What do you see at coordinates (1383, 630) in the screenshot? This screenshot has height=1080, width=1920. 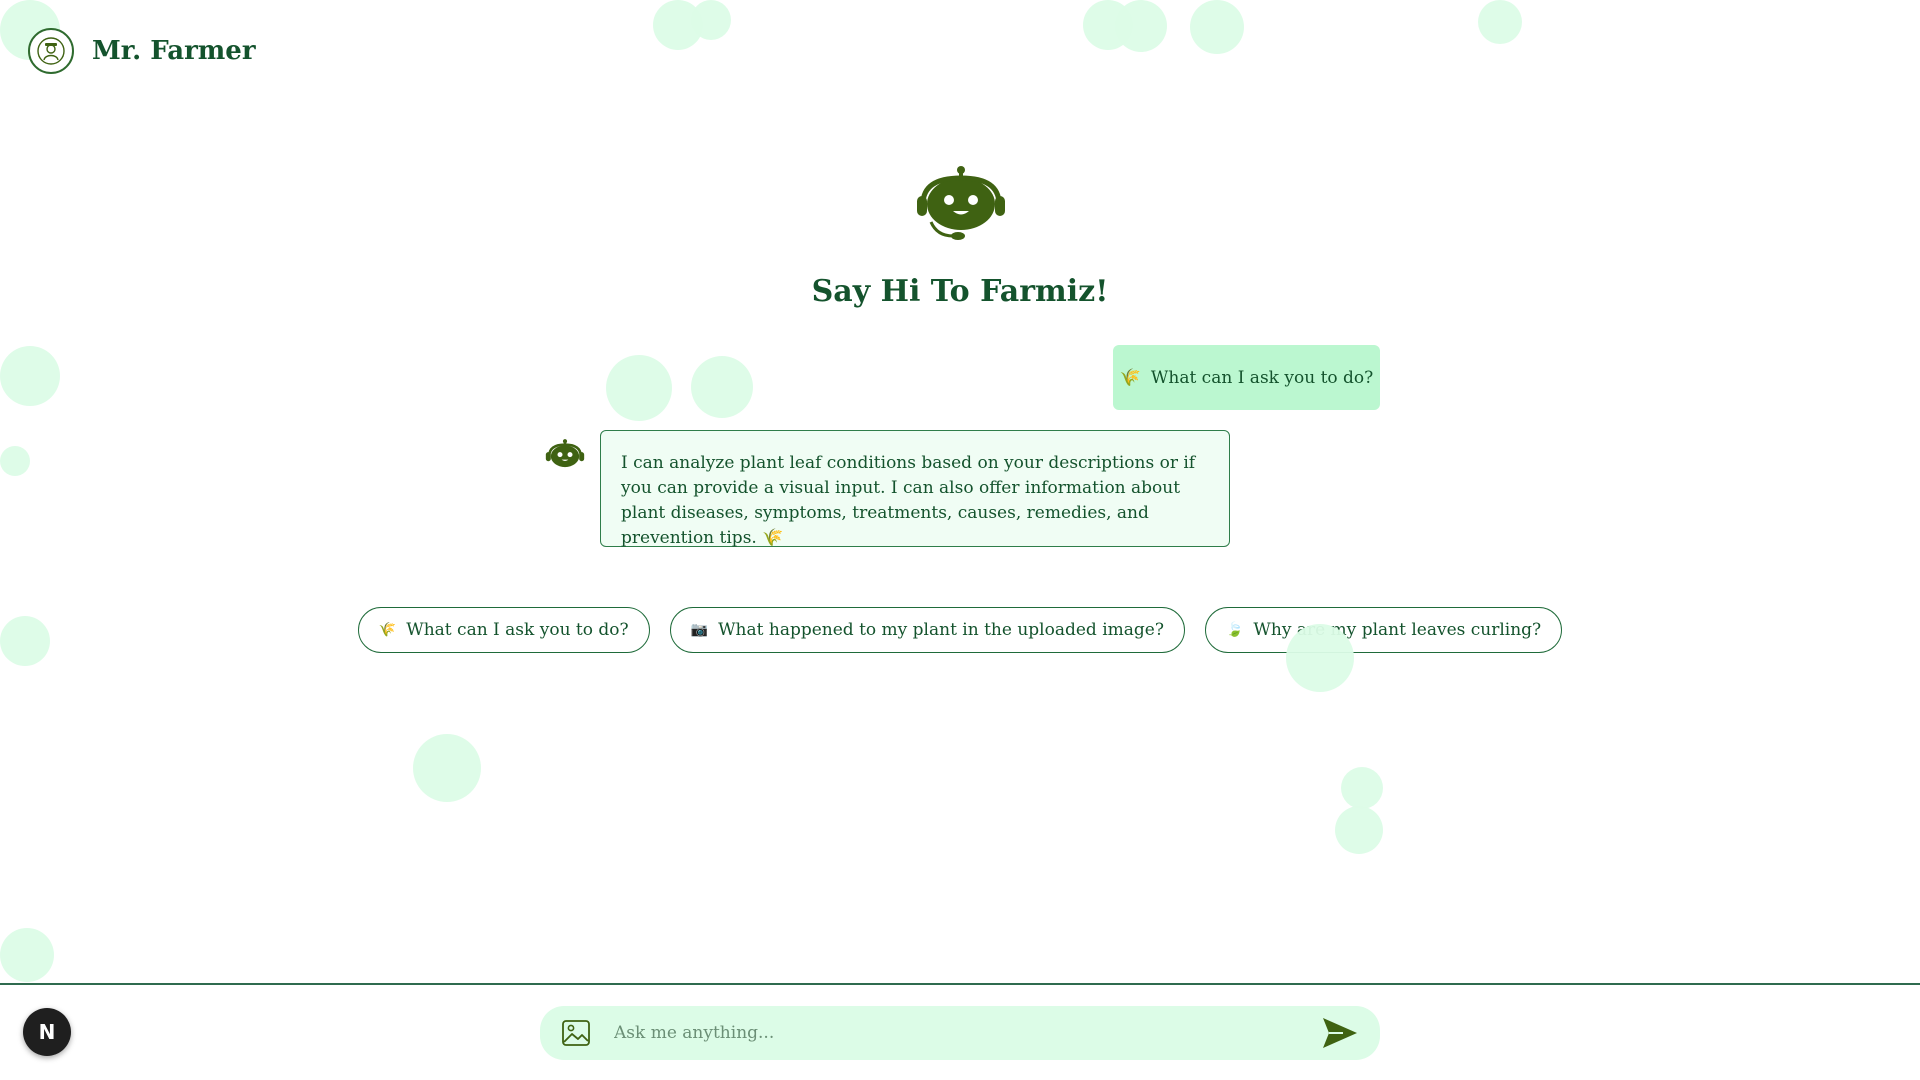 I see `suggestion-chip: 🍃 Why are my plant leaves curling?` at bounding box center [1383, 630].